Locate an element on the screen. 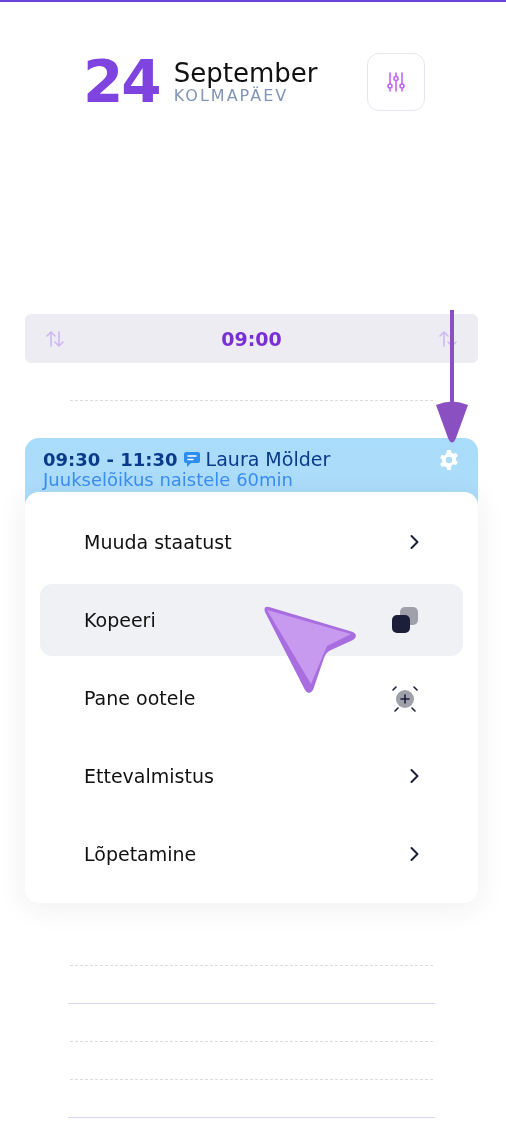 The height and width of the screenshot is (1138, 506). time-label: 09:00 is located at coordinates (251, 338).